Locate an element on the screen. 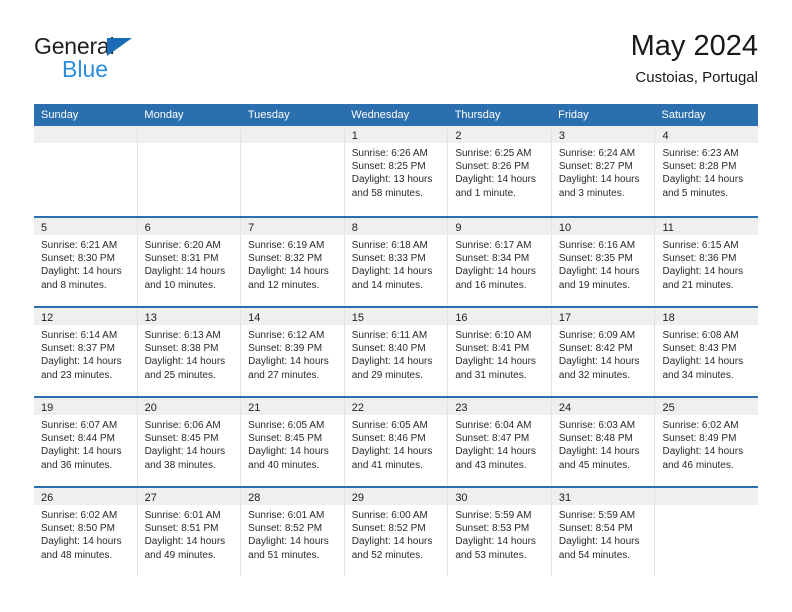  weekday-header-sunday: Sunday is located at coordinates (60, 115).